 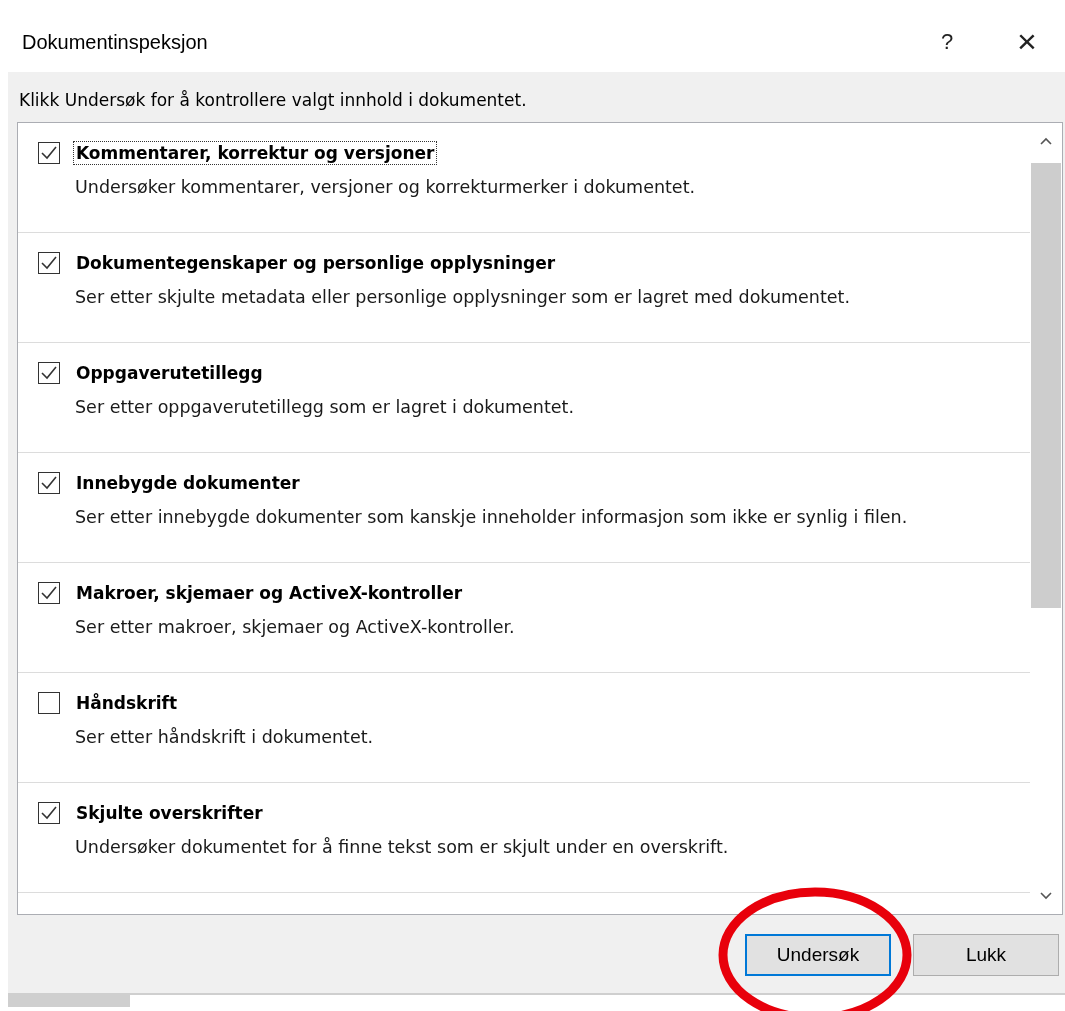 I want to click on close-button: ×, so click(x=1027, y=41).